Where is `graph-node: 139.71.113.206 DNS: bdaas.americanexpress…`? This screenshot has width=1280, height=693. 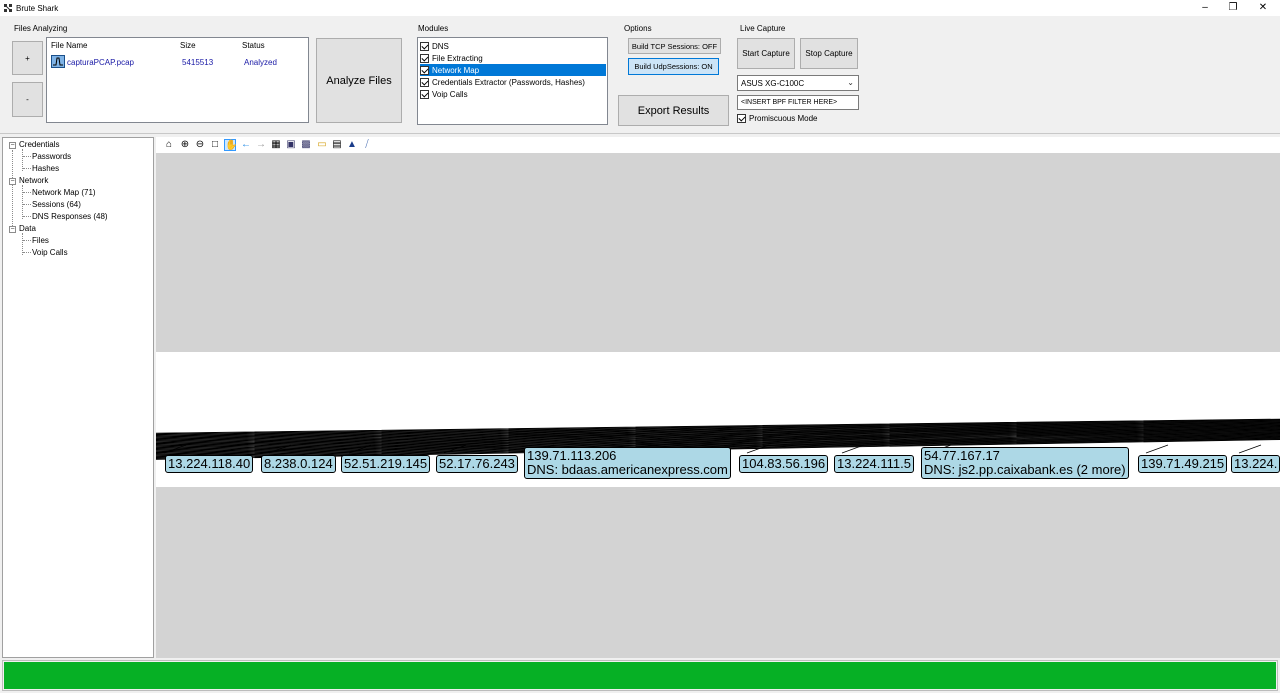 graph-node: 139.71.113.206 DNS: bdaas.americanexpress… is located at coordinates (627, 463).